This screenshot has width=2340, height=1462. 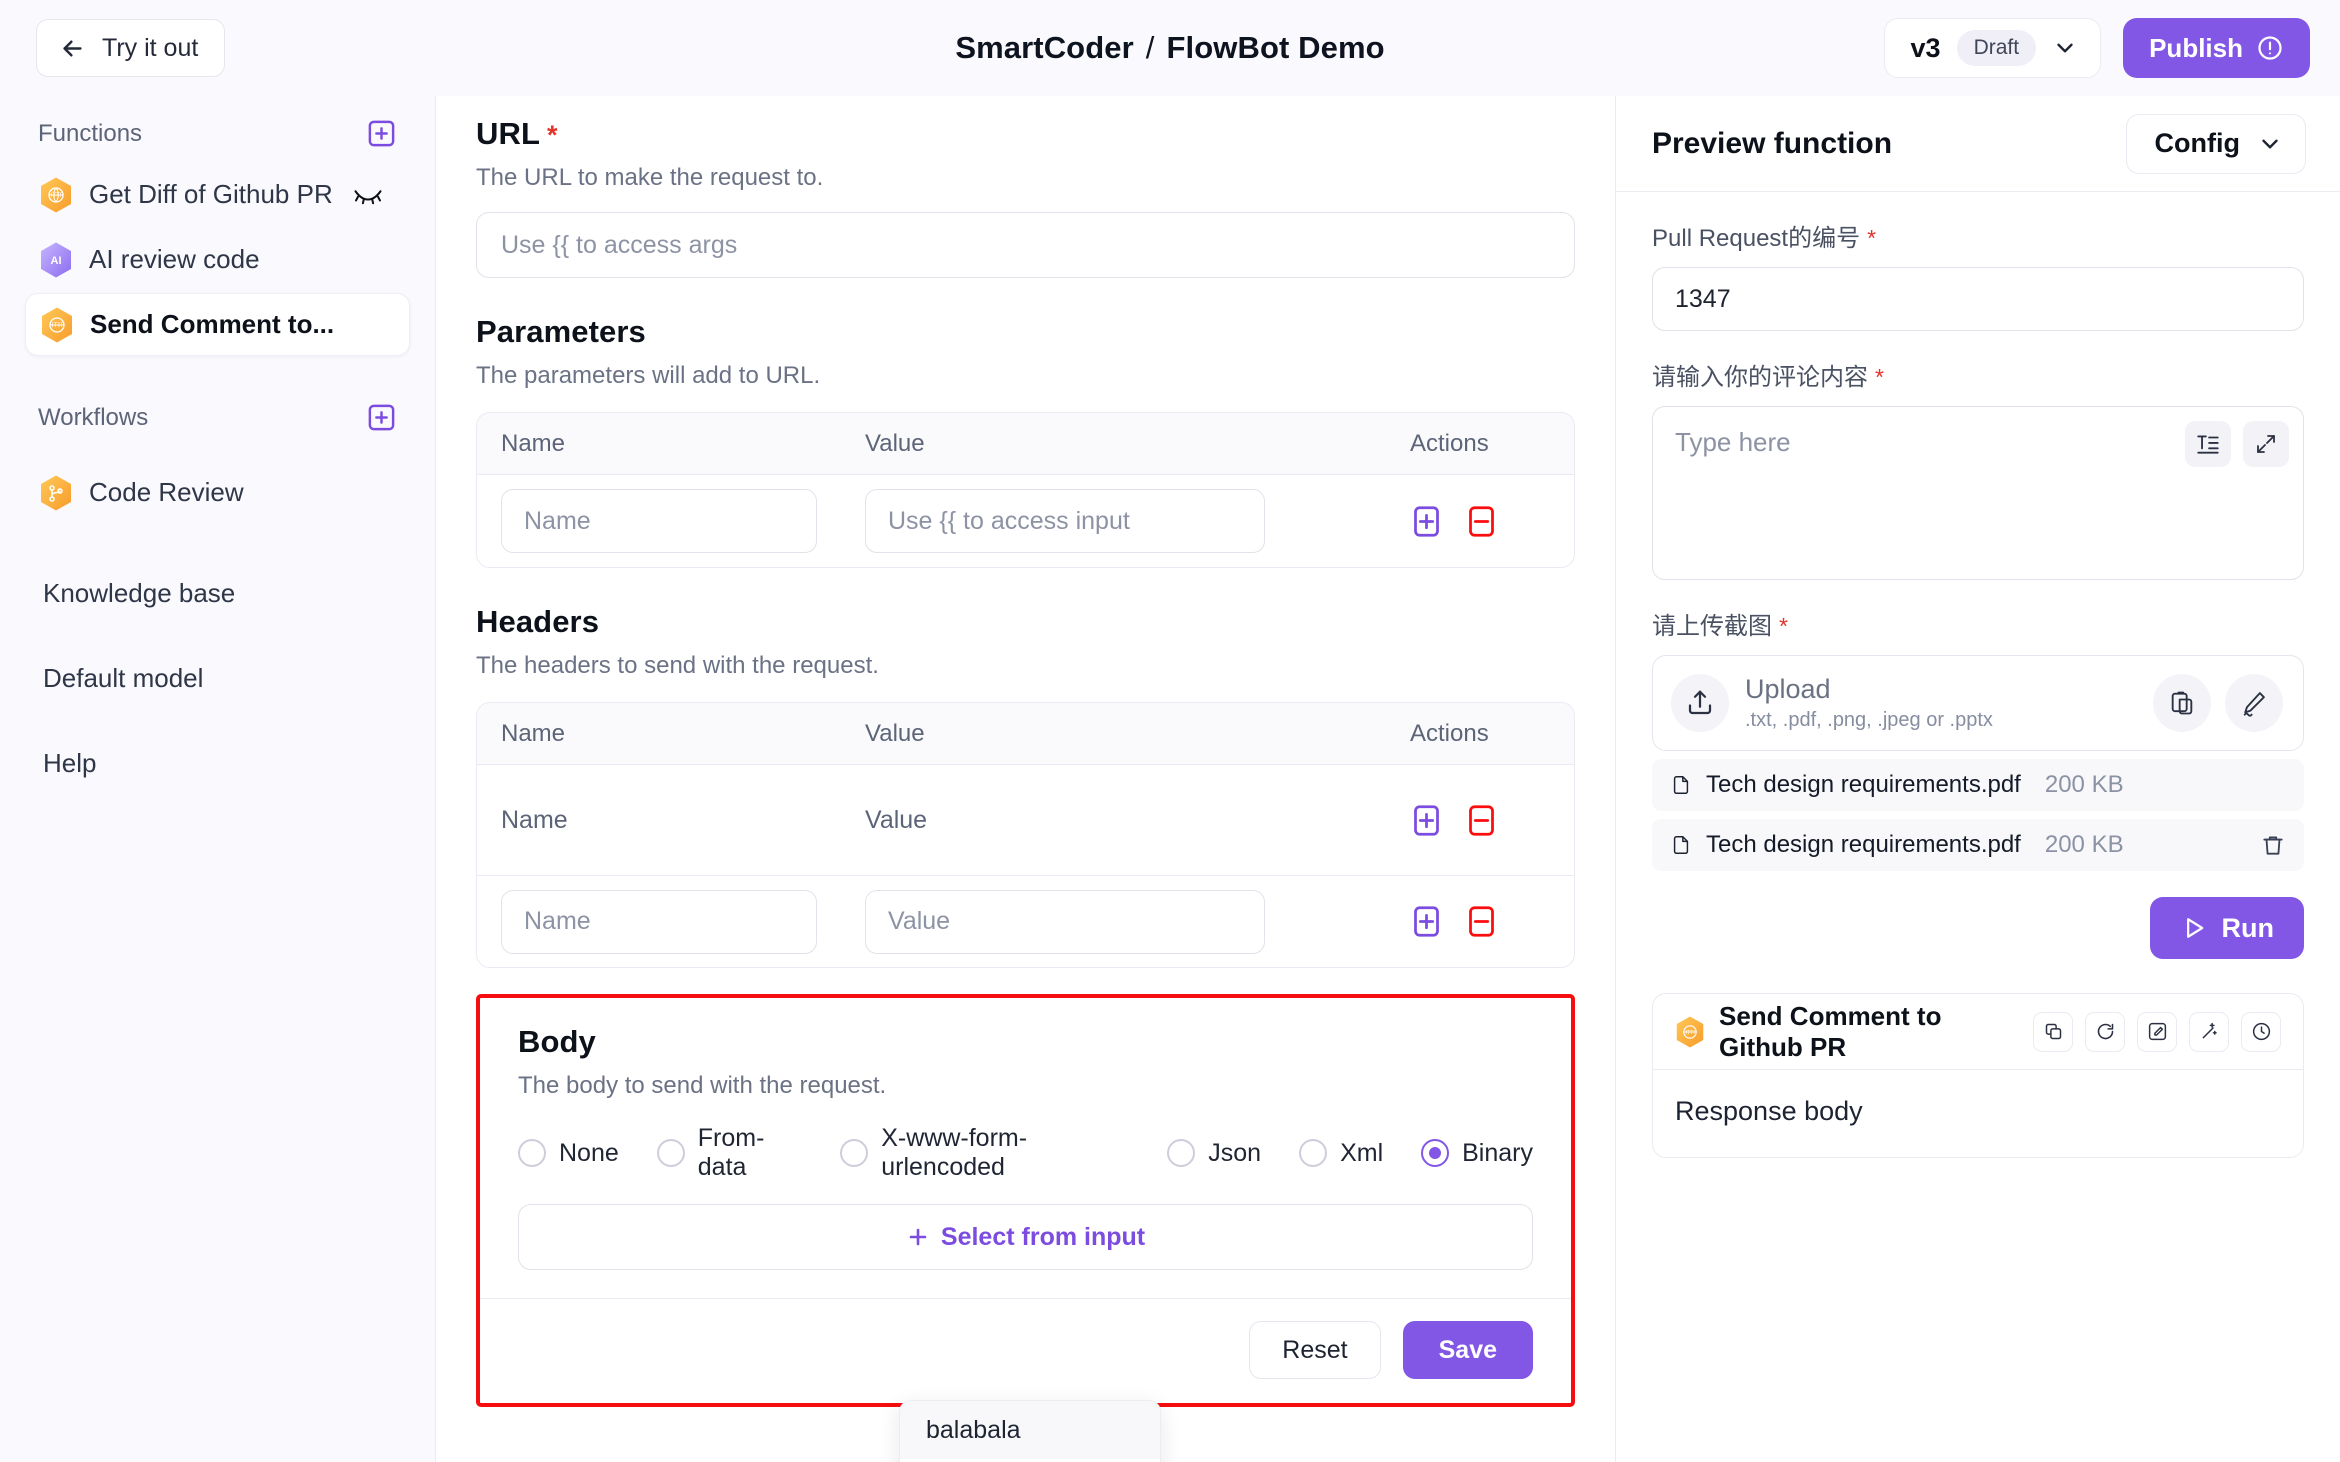 What do you see at coordinates (57, 326) in the screenshot?
I see `svg-text: HTTP` at bounding box center [57, 326].